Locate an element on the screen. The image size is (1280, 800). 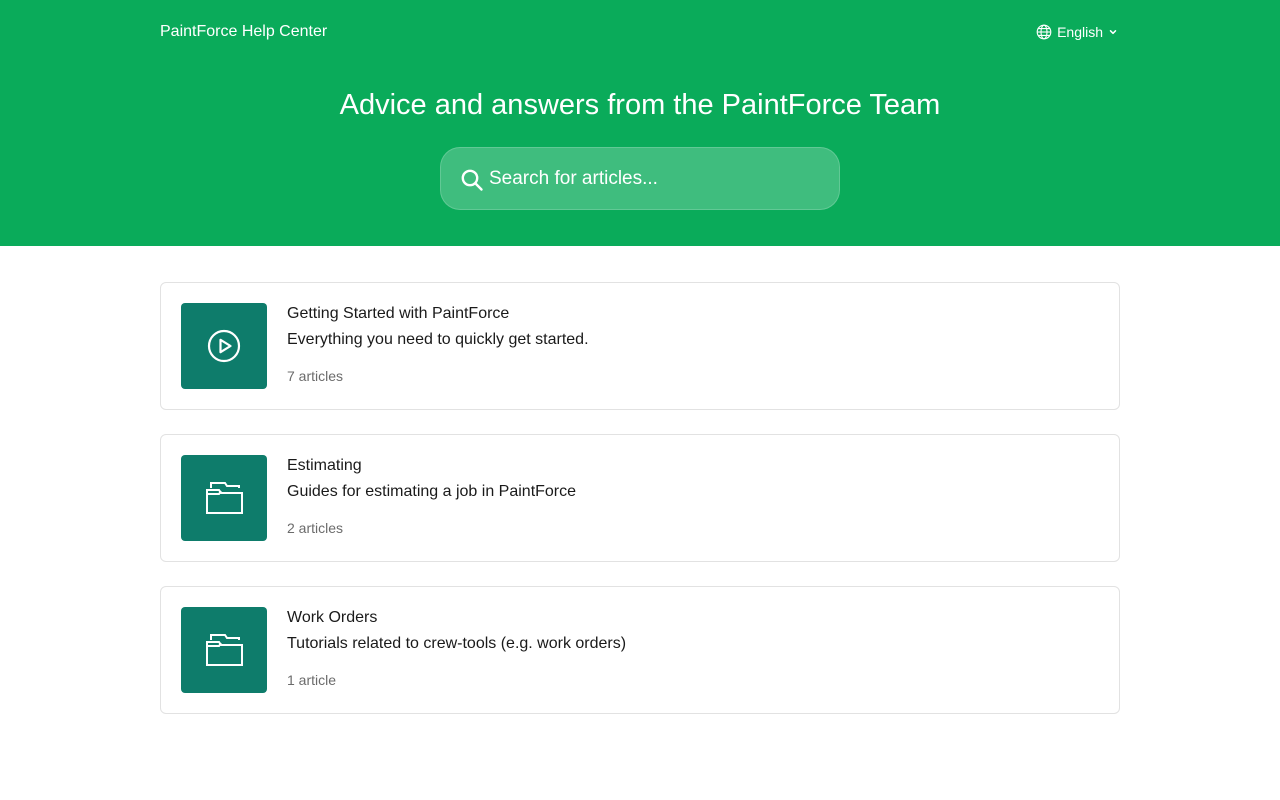
collection-title: Work Orders is located at coordinates (332, 617).